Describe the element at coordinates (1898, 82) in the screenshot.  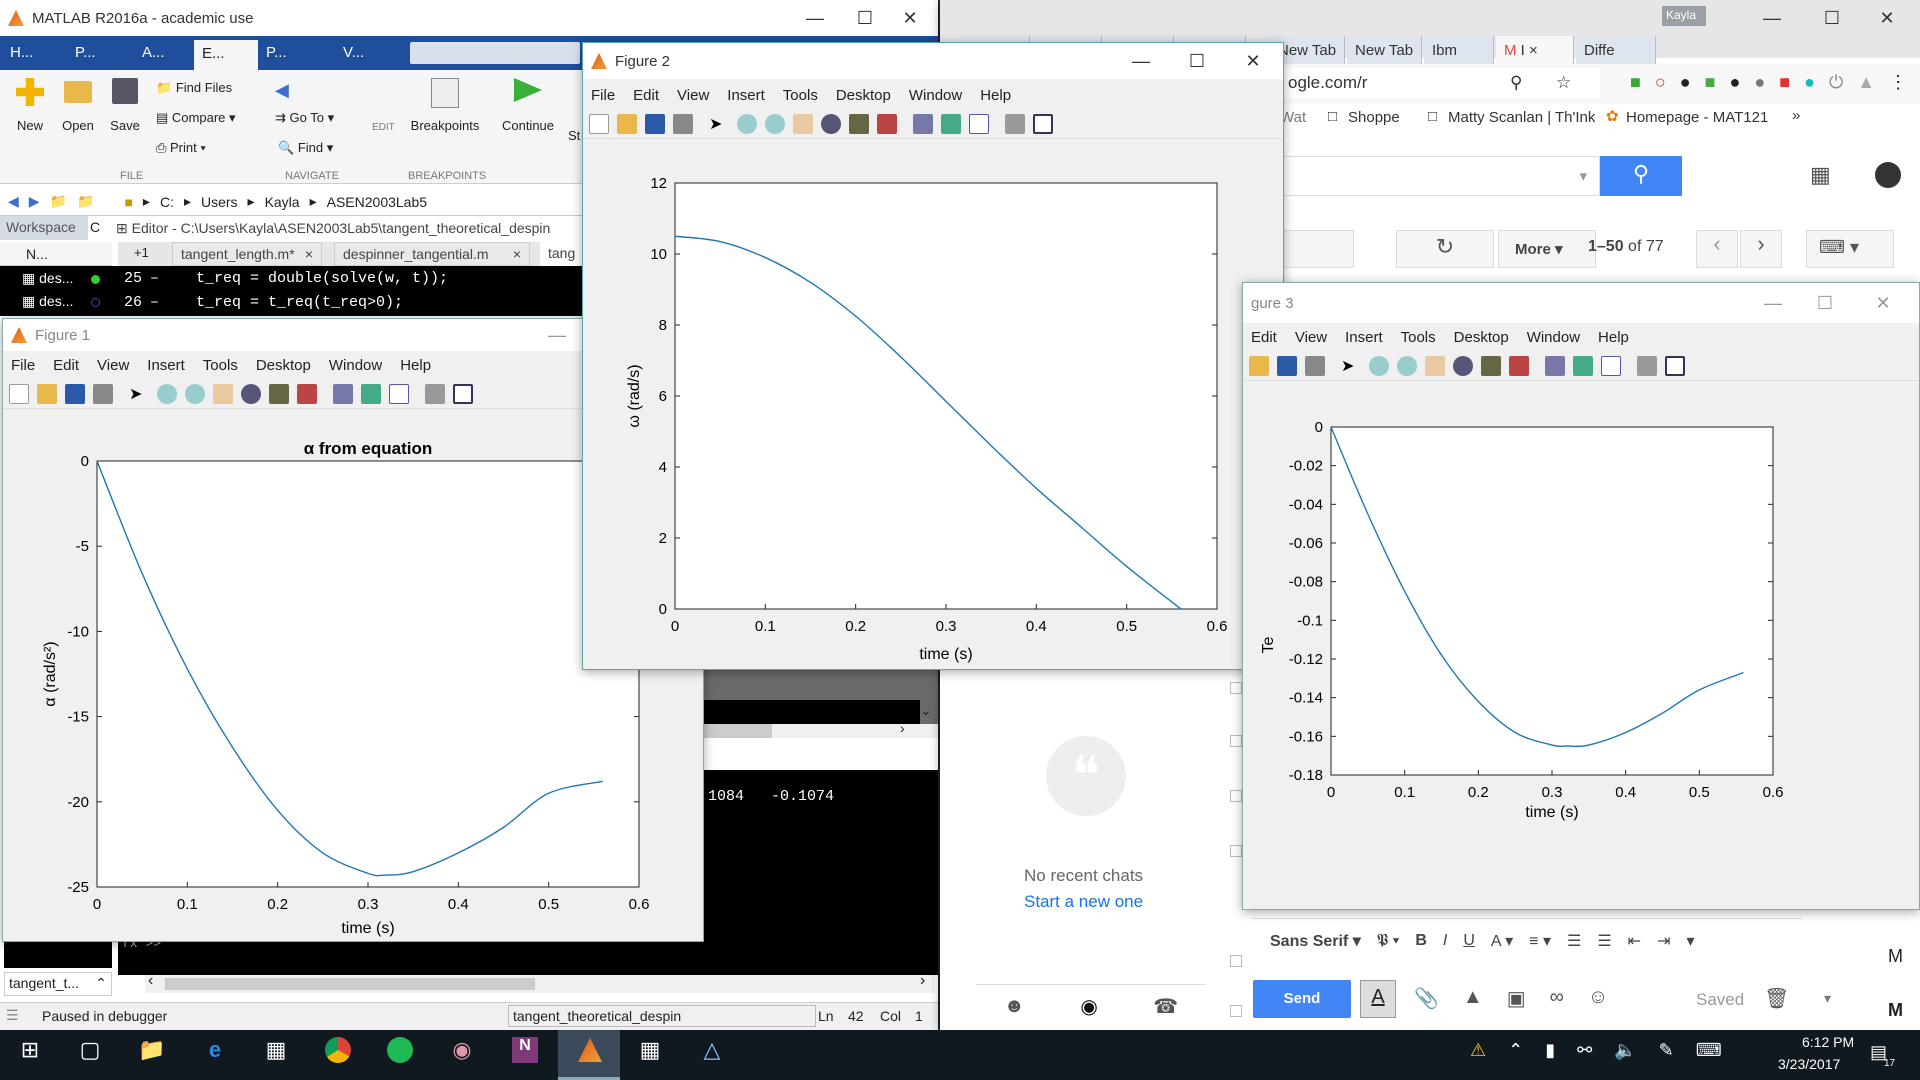
I see `chrome-menu-icon: ⋮` at that location.